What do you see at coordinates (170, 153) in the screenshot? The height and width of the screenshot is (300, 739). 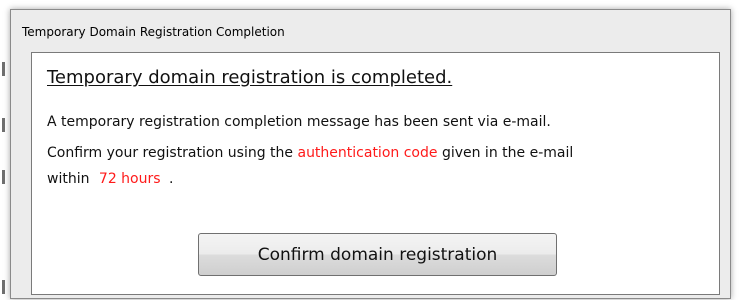 I see `confirm-text-before: Confirm your registration using the` at bounding box center [170, 153].